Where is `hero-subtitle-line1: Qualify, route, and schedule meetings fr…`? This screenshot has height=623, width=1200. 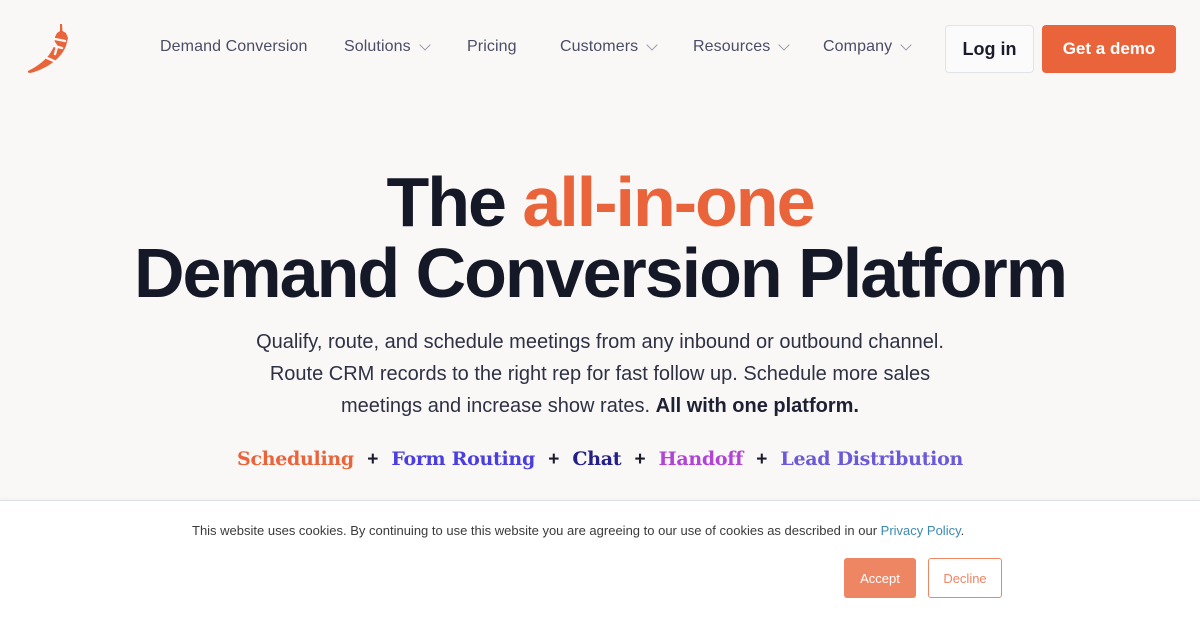 hero-subtitle-line1: Qualify, route, and schedule meetings fr… is located at coordinates (600, 342).